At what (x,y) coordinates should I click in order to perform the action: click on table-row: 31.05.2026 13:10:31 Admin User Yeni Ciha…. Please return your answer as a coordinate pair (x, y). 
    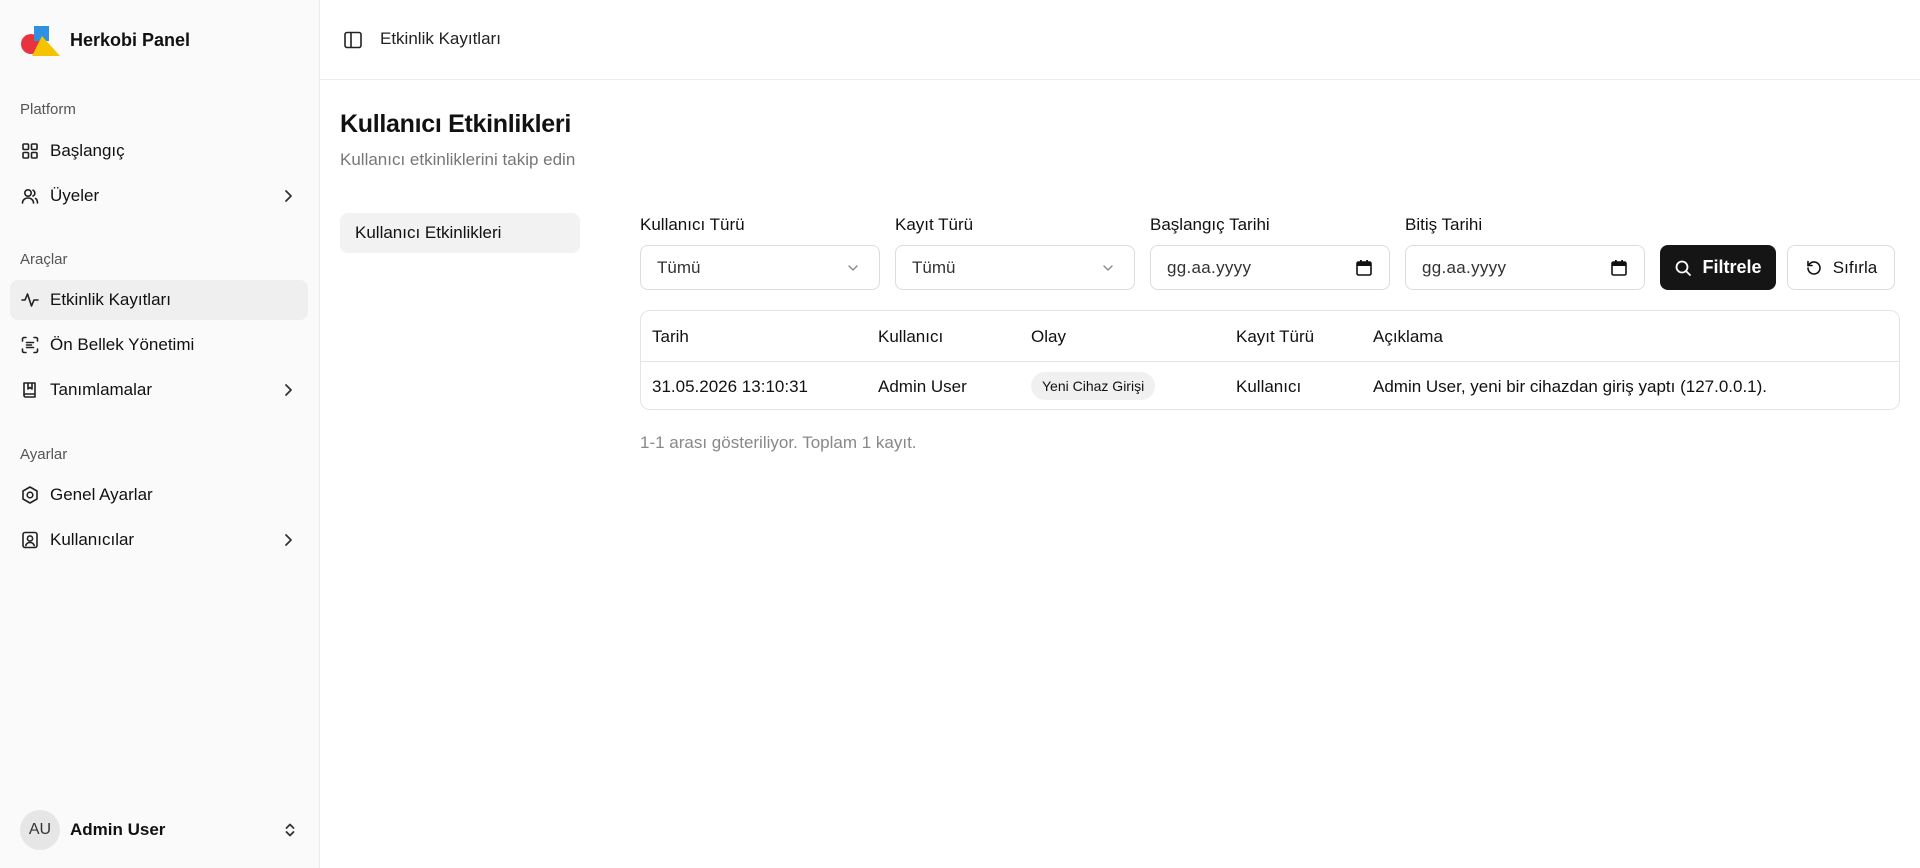
    Looking at the image, I should click on (1270, 385).